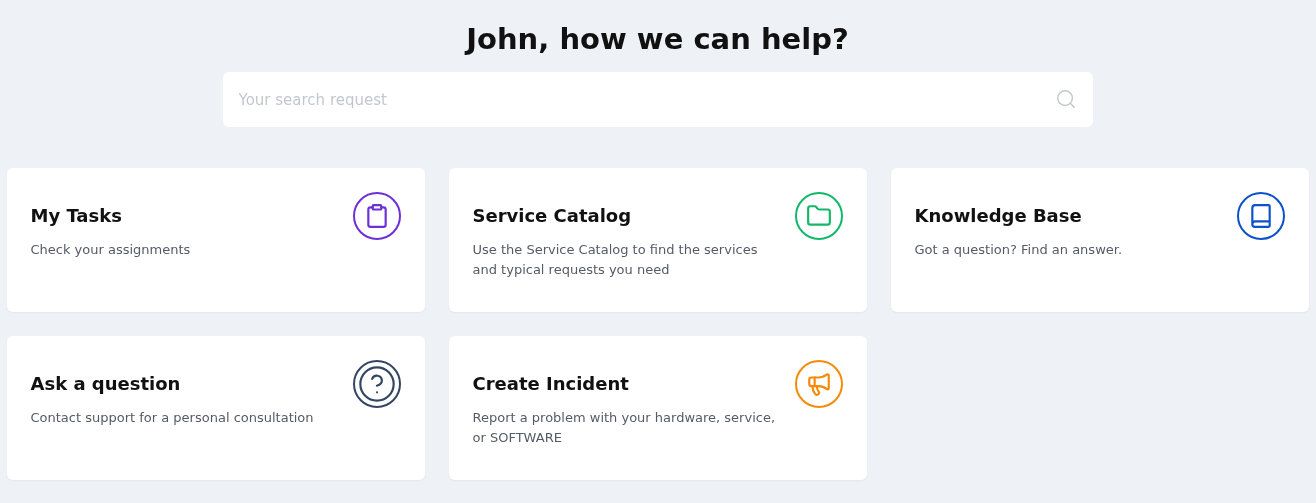 The height and width of the screenshot is (503, 1316). Describe the element at coordinates (1019, 250) in the screenshot. I see `card-description: Got a question? Find an answer.` at that location.